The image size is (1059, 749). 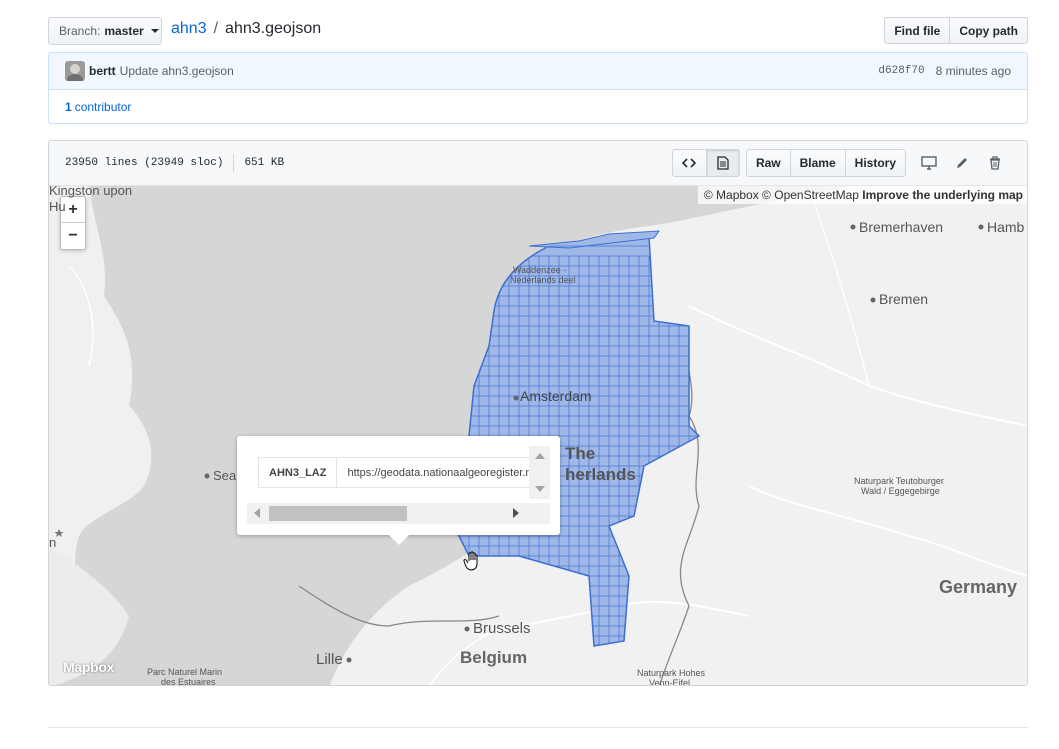 I want to click on trashcan-icon, so click(x=994, y=163).